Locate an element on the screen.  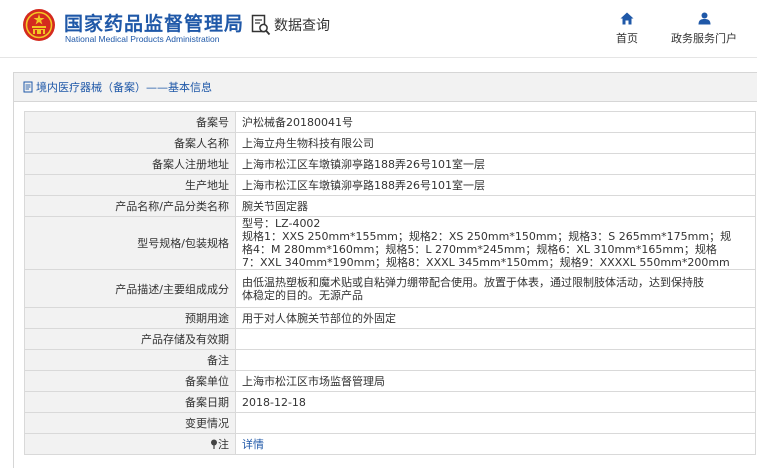
row-label: 变更情况 is located at coordinates (130, 423).